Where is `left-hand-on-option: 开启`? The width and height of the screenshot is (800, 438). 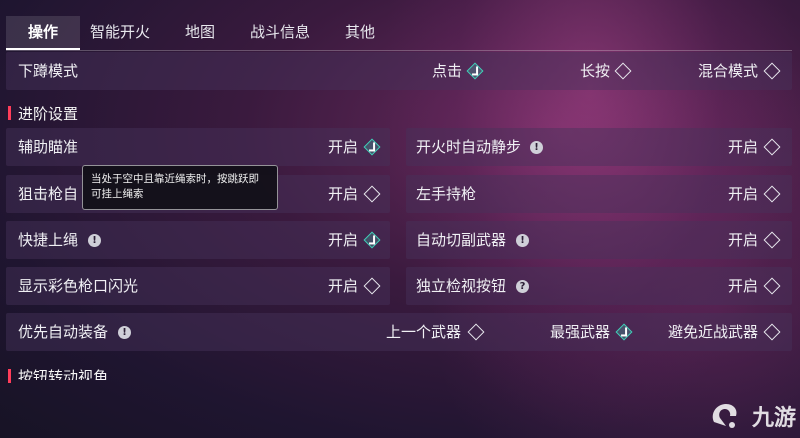 left-hand-on-option: 开启 is located at coordinates (743, 194).